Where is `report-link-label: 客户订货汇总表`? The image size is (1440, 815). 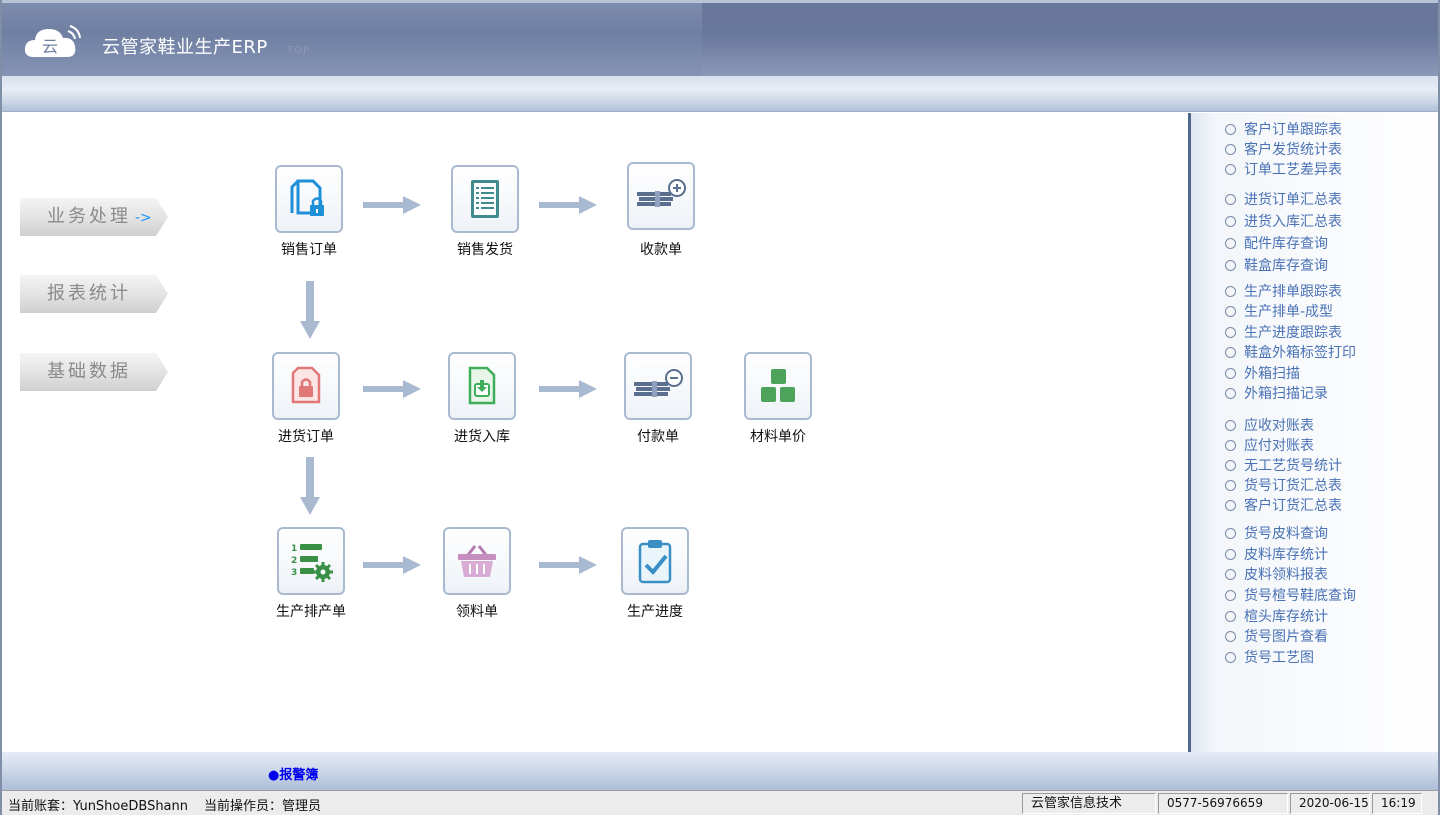
report-link-label: 客户订货汇总表 is located at coordinates (1293, 506).